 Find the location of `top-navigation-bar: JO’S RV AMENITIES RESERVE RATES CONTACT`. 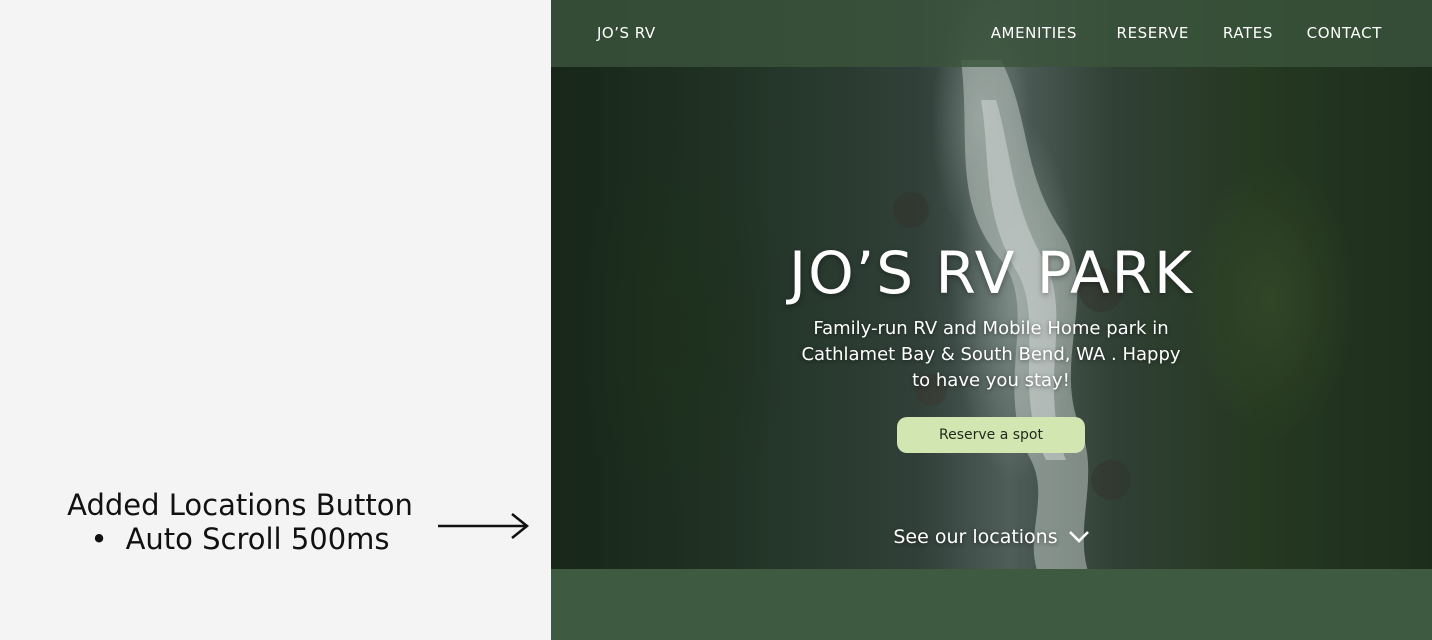

top-navigation-bar: JO’S RV AMENITIES RESERVE RATES CONTACT is located at coordinates (991, 33).